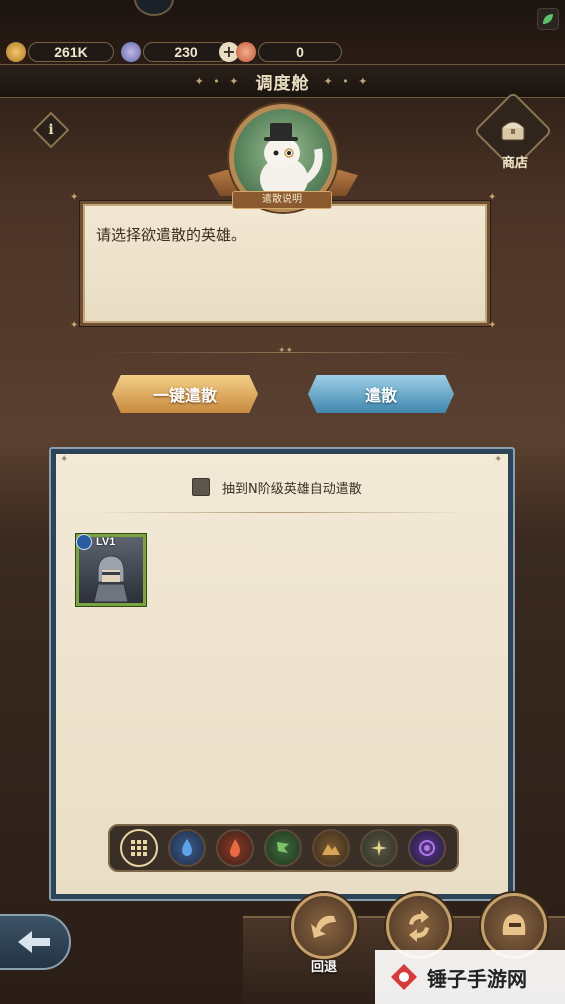 The height and width of the screenshot is (1004, 565). I want to click on crystal-icon, so click(131, 52).